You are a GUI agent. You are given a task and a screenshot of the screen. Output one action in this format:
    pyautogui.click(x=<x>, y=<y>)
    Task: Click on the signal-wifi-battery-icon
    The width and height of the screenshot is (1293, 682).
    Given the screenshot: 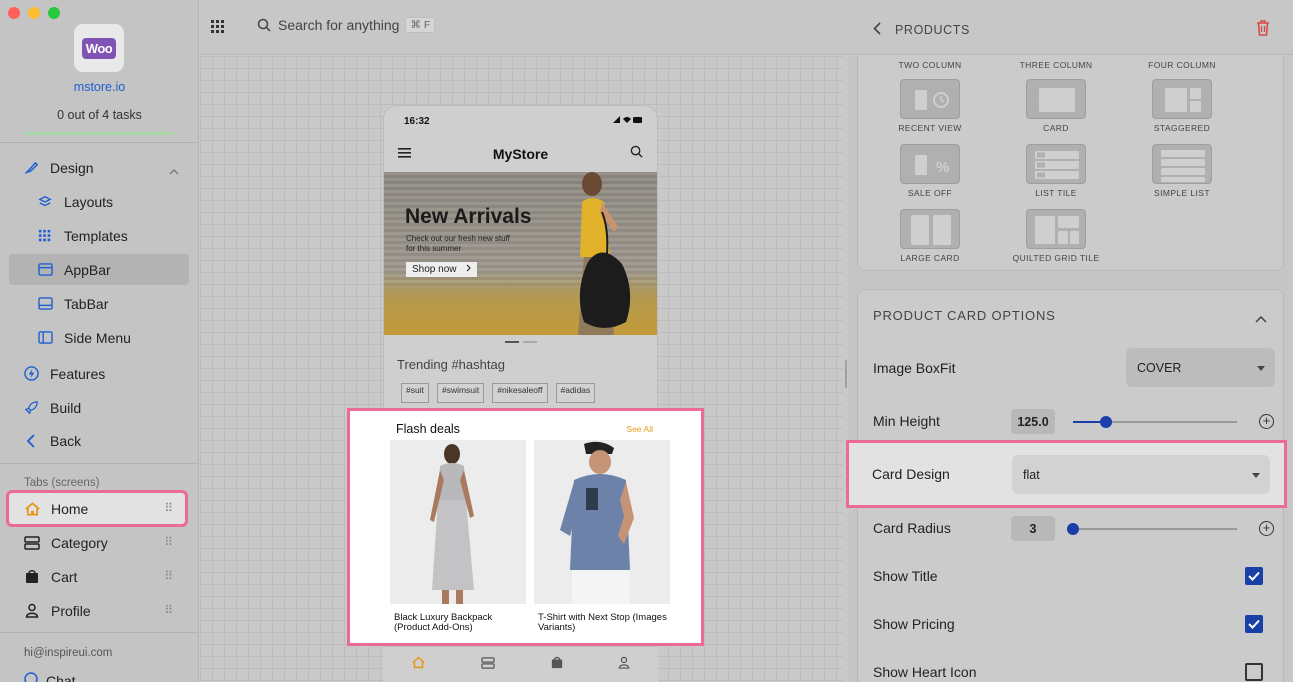 What is the action you would take?
    pyautogui.click(x=628, y=121)
    